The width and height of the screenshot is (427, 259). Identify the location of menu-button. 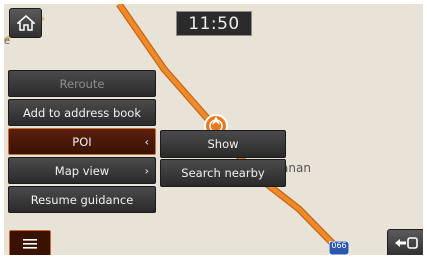
(30, 242).